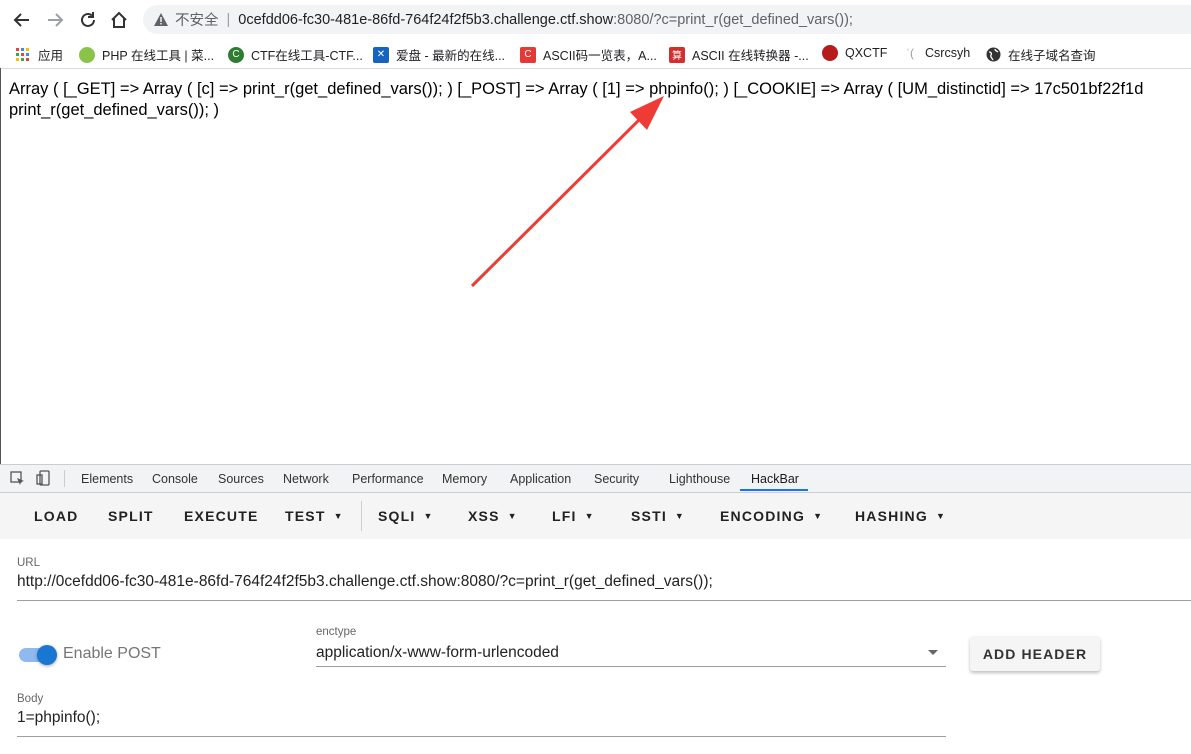  Describe the element at coordinates (910, 53) in the screenshot. I see `csrcsyh-icon: ʿ(` at that location.